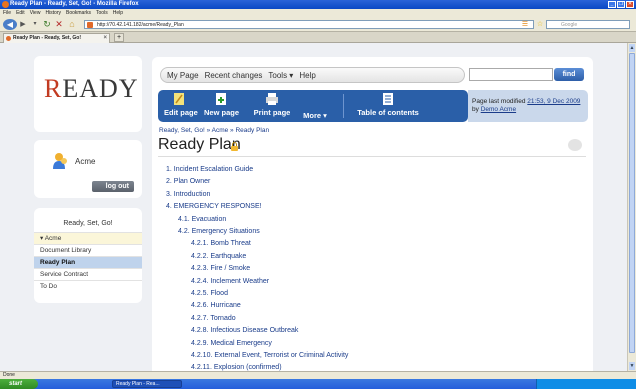 The height and width of the screenshot is (389, 636). I want to click on menu-help: Help, so click(118, 13).